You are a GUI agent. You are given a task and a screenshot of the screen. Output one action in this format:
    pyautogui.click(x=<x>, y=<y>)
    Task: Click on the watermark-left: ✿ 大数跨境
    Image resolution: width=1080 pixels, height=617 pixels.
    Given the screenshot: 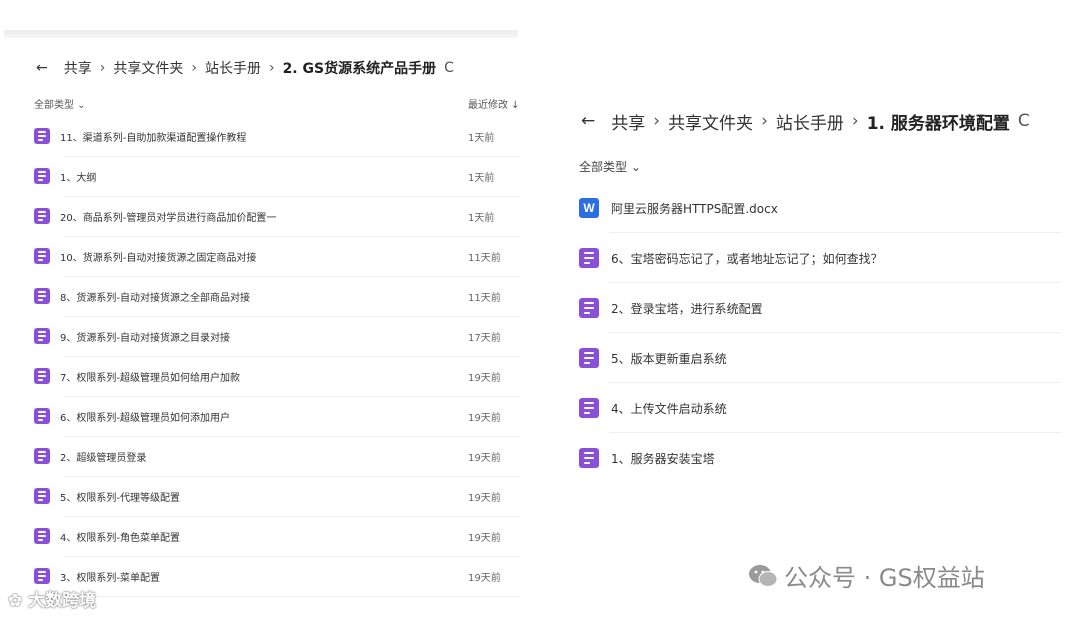 What is the action you would take?
    pyautogui.click(x=52, y=598)
    